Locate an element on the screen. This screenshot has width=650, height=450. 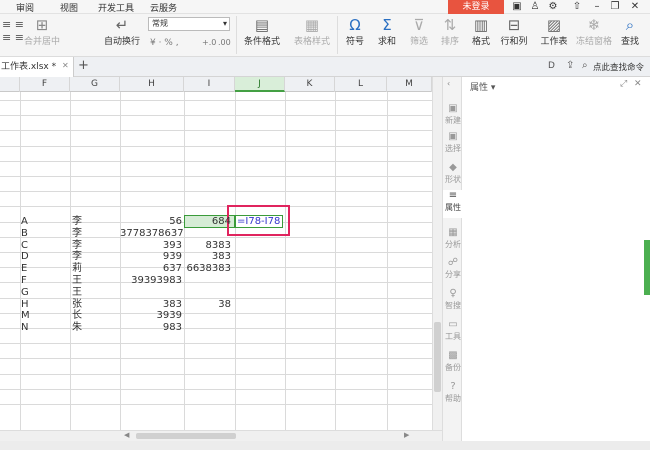
sum-button: Σ 求和 is located at coordinates (387, 31).